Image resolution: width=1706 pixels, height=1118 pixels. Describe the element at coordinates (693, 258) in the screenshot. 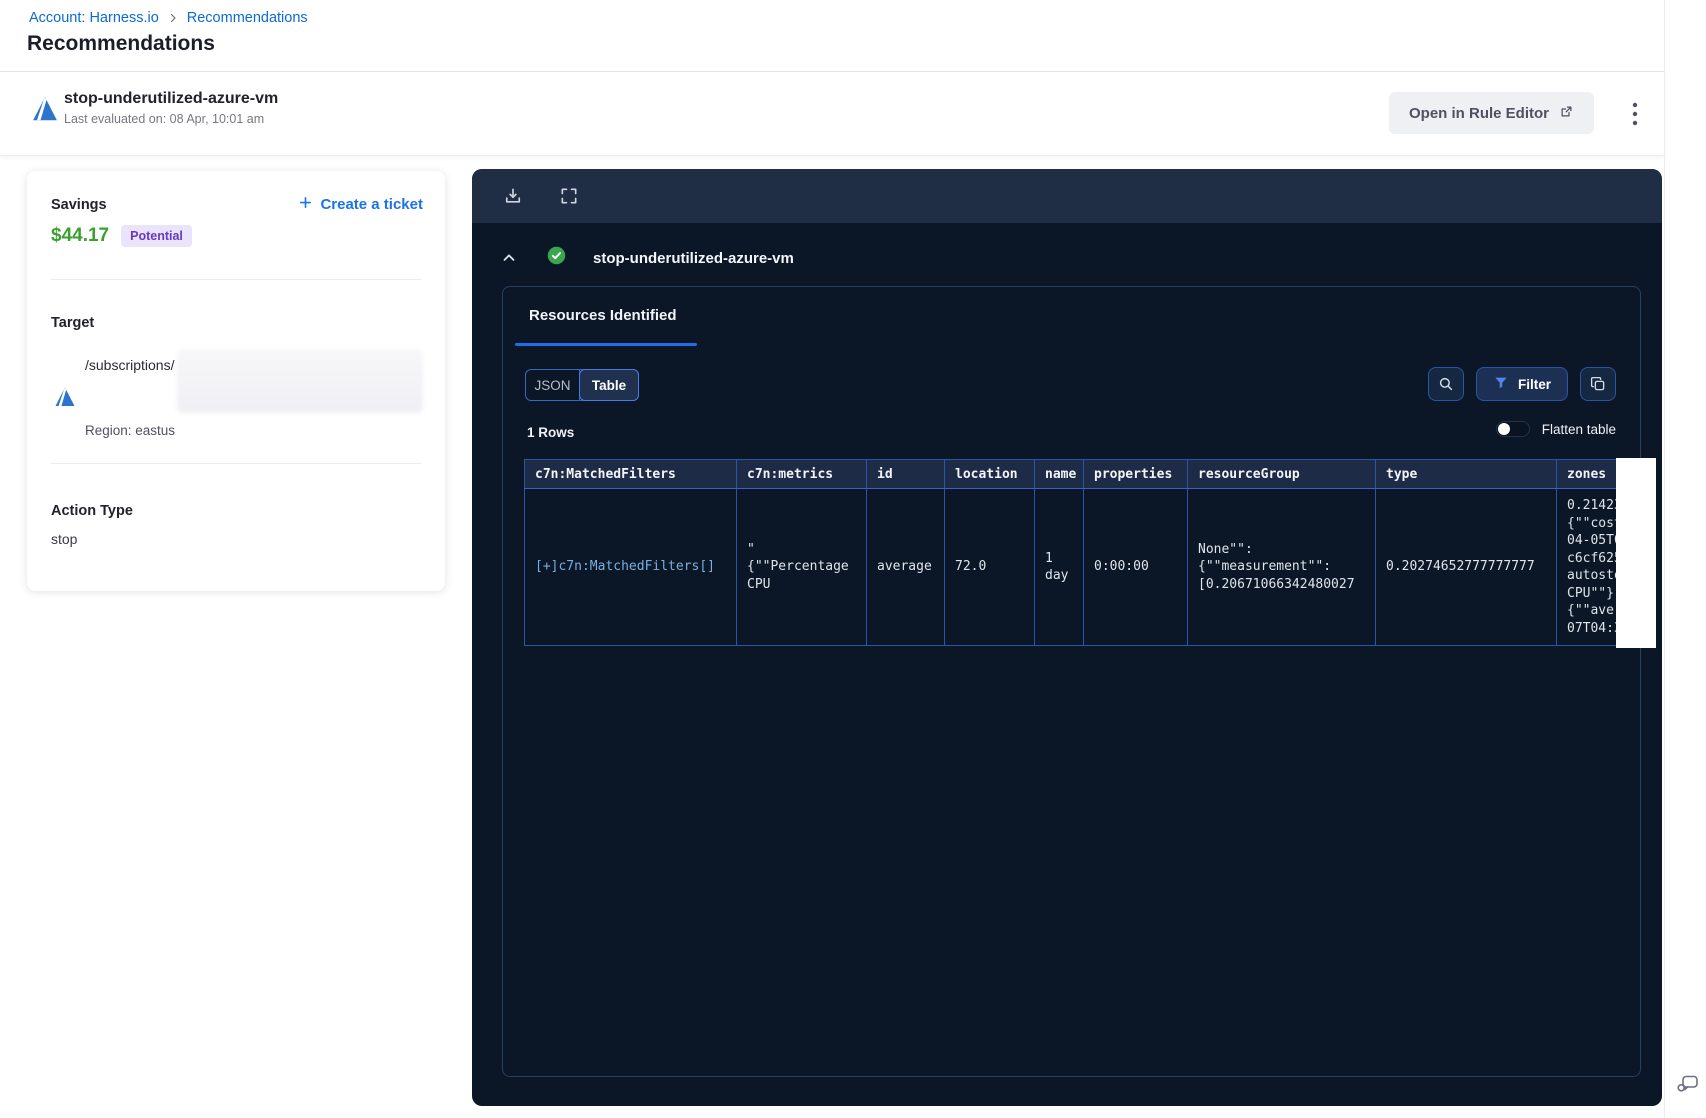

I see `panel-rule-title: stop-underutilized-azure-vm` at that location.